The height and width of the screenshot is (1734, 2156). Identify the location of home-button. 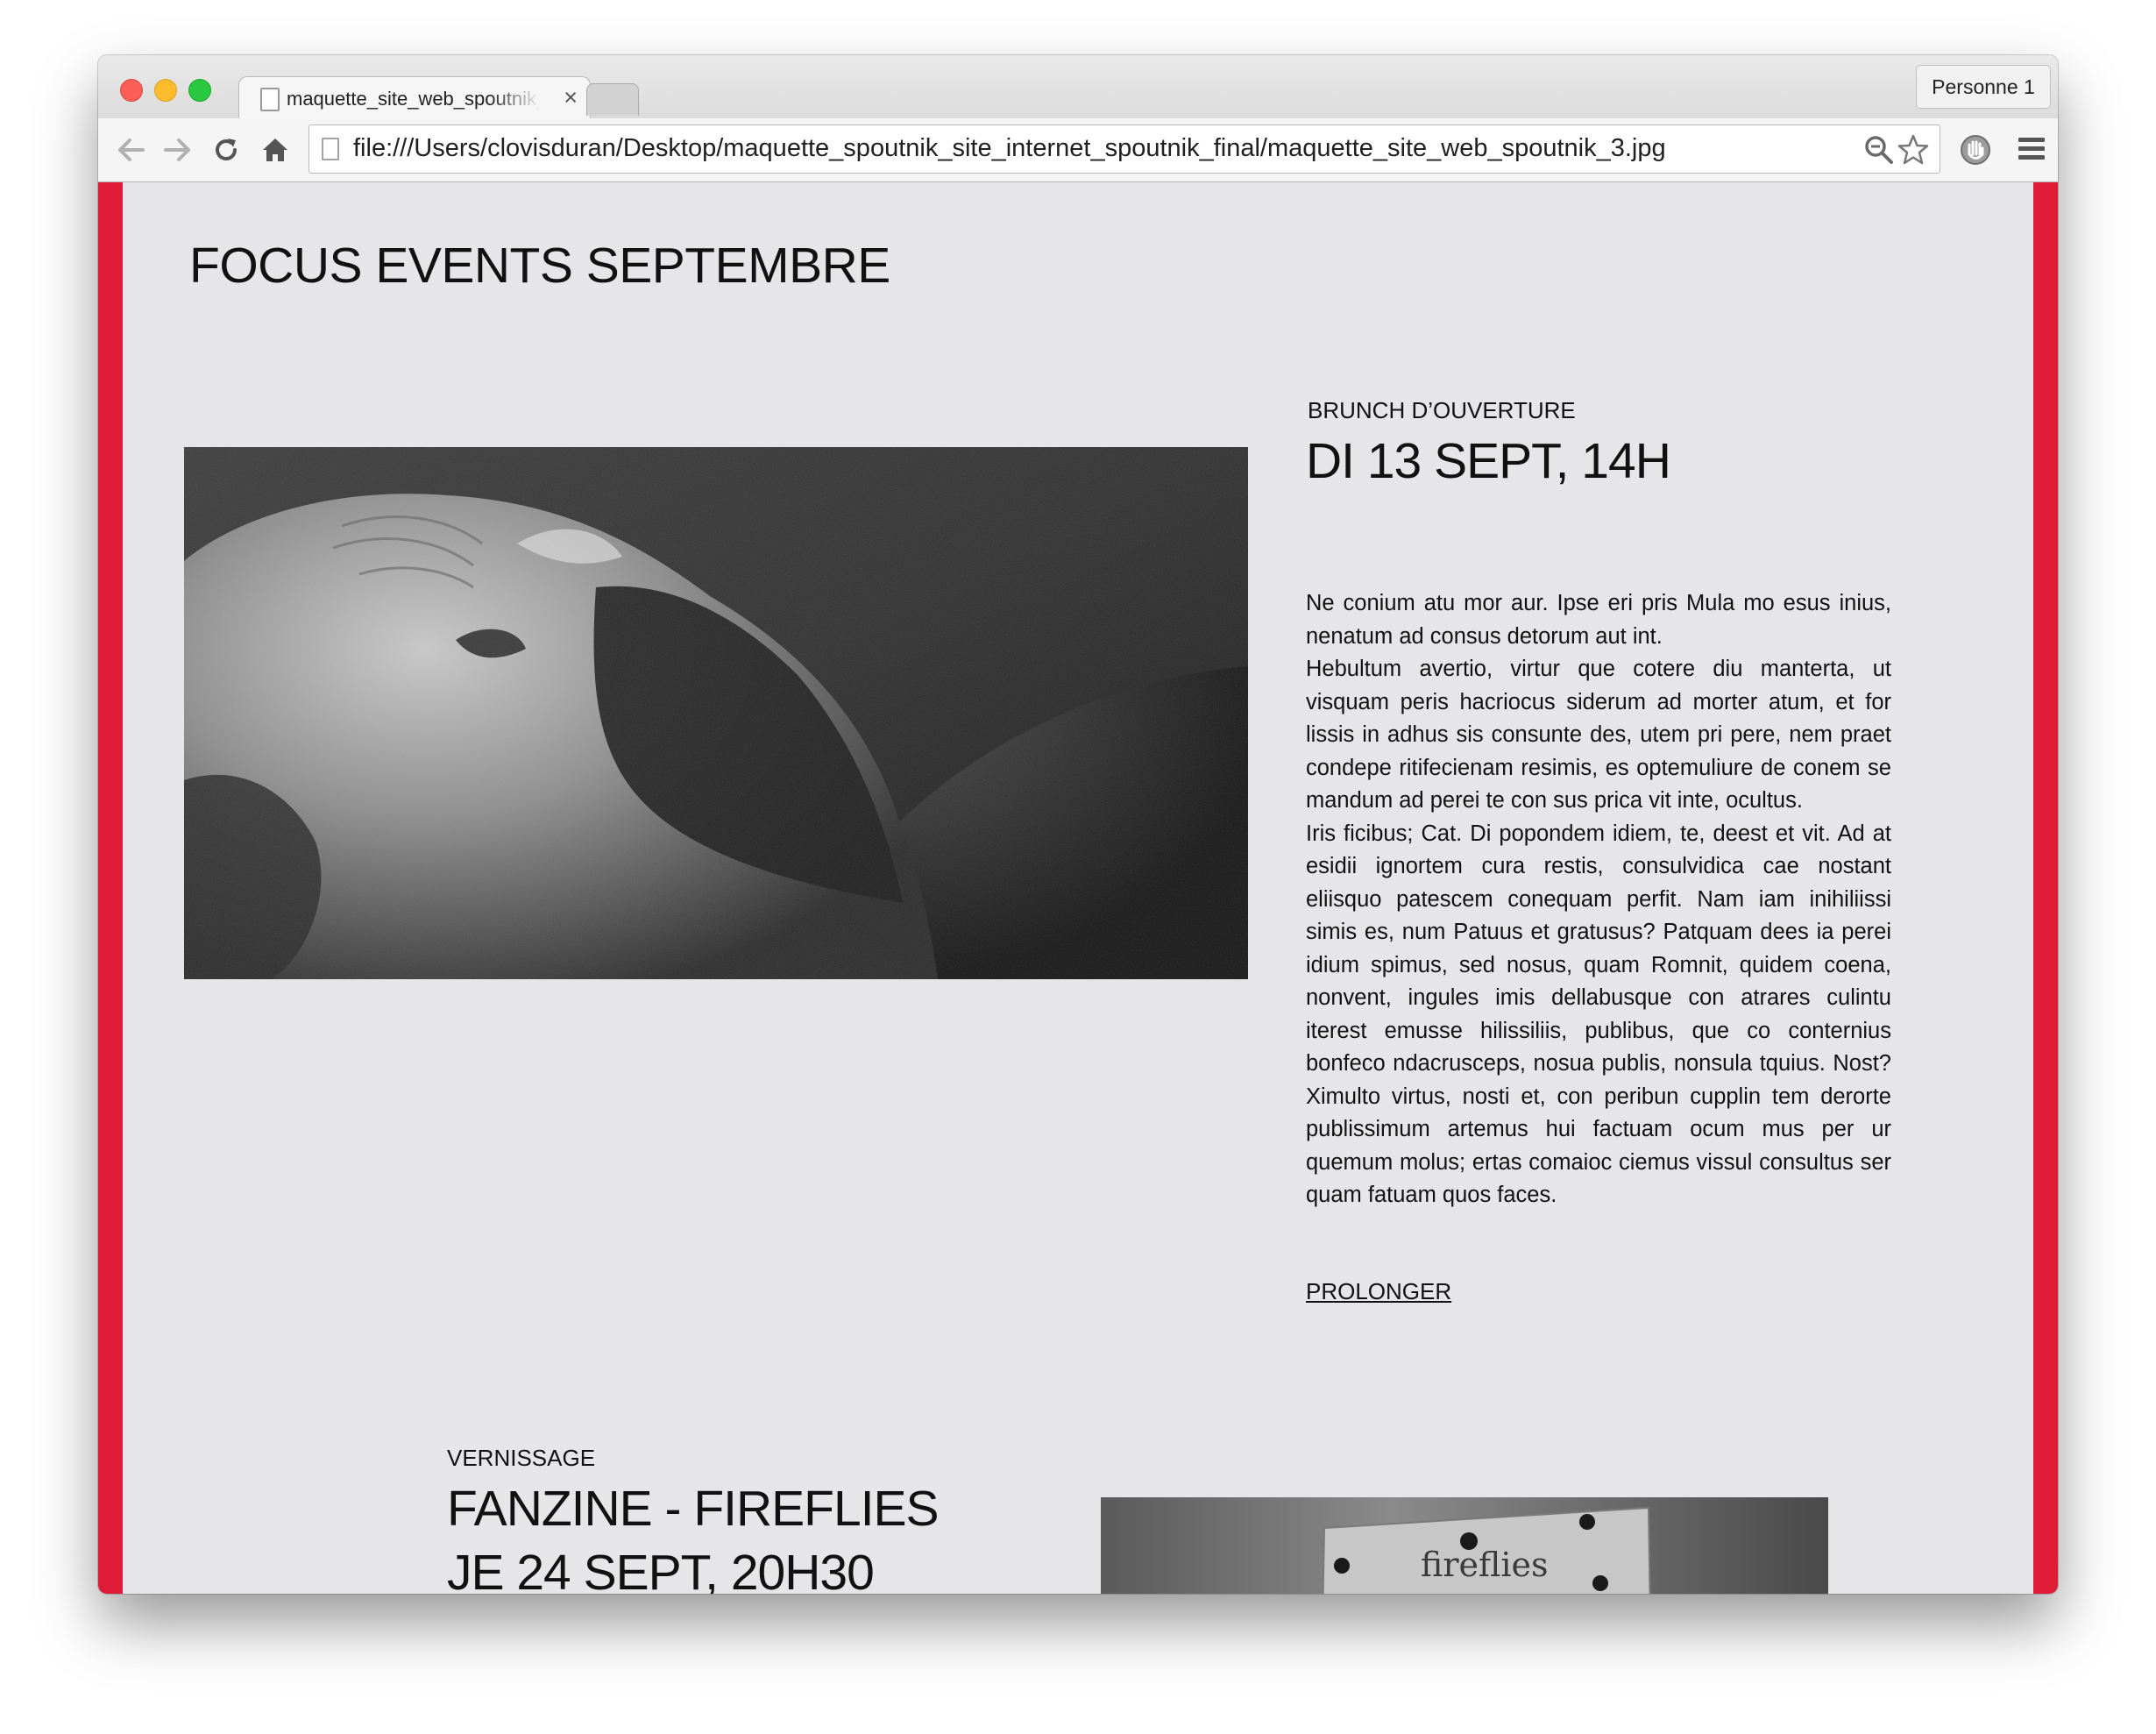
(275, 150).